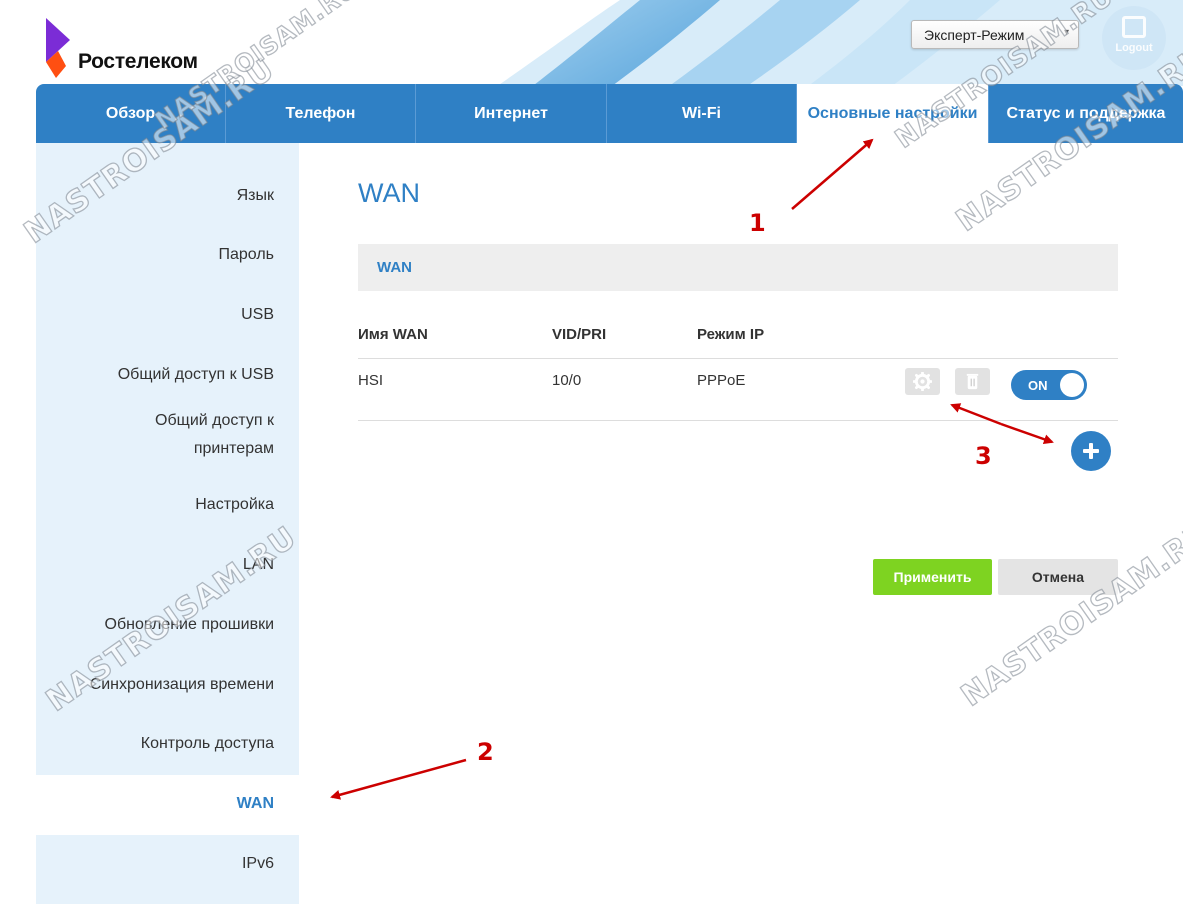 The width and height of the screenshot is (1183, 904). Describe the element at coordinates (974, 35) in the screenshot. I see `mode-select-value: Эксперт-Режим` at that location.